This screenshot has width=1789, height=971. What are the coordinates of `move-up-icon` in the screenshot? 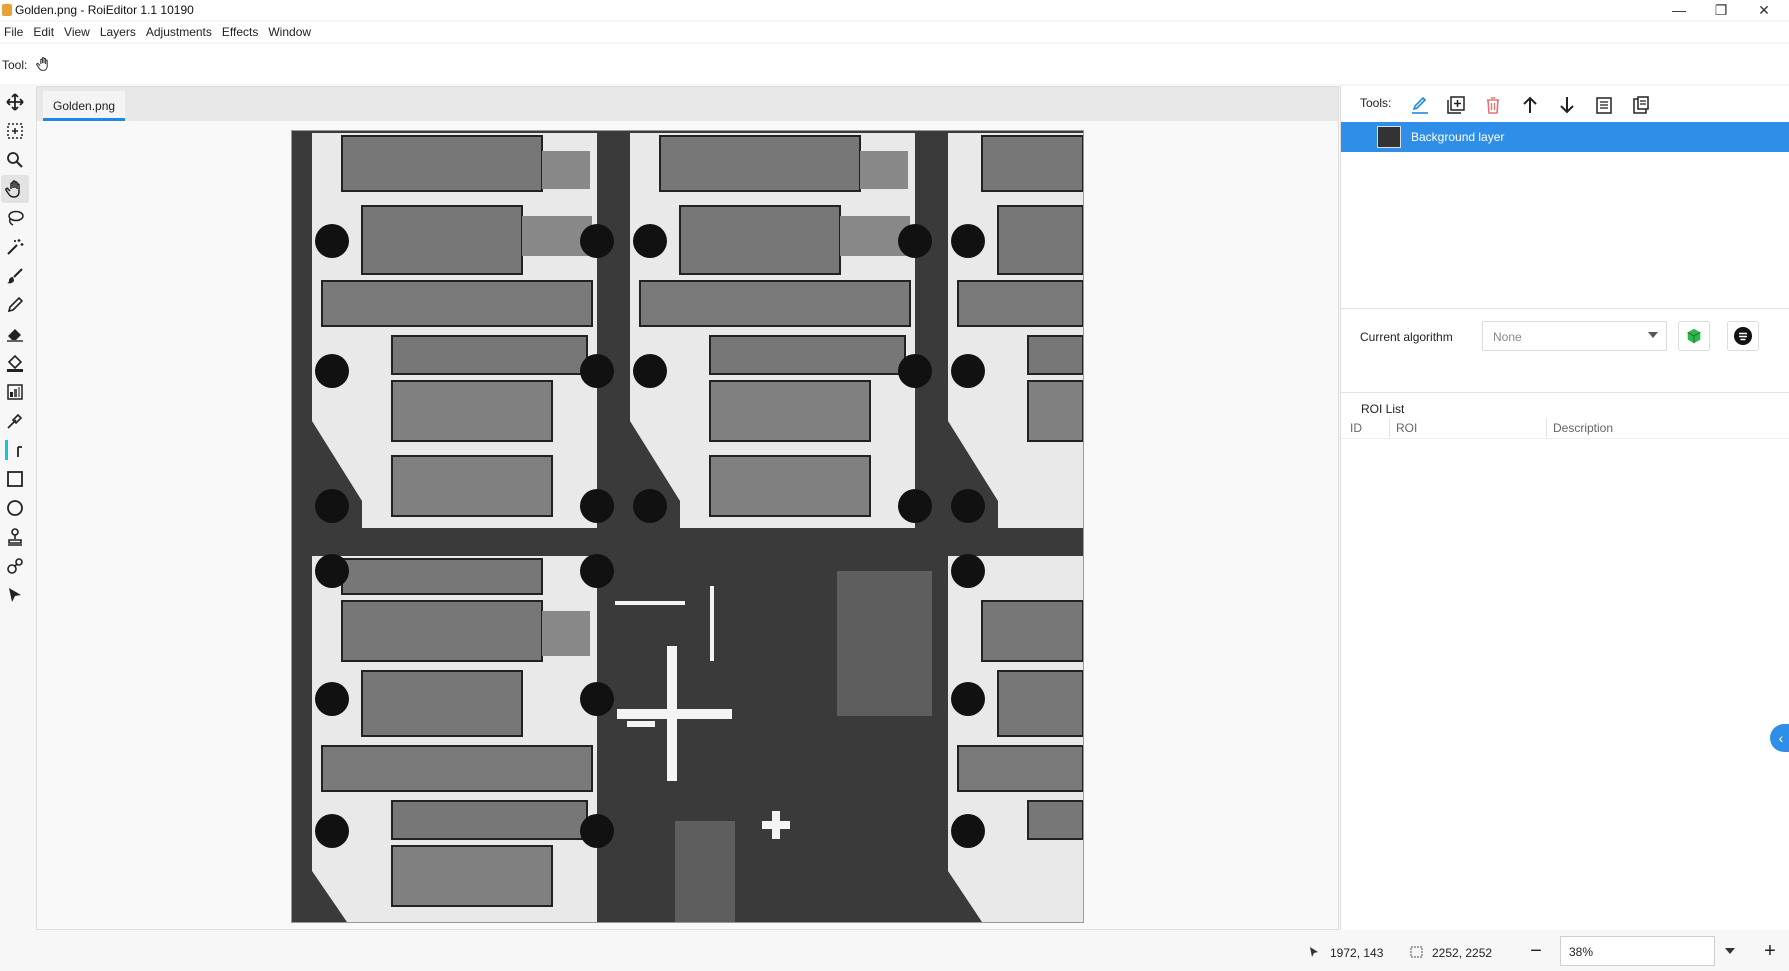 It's located at (1530, 105).